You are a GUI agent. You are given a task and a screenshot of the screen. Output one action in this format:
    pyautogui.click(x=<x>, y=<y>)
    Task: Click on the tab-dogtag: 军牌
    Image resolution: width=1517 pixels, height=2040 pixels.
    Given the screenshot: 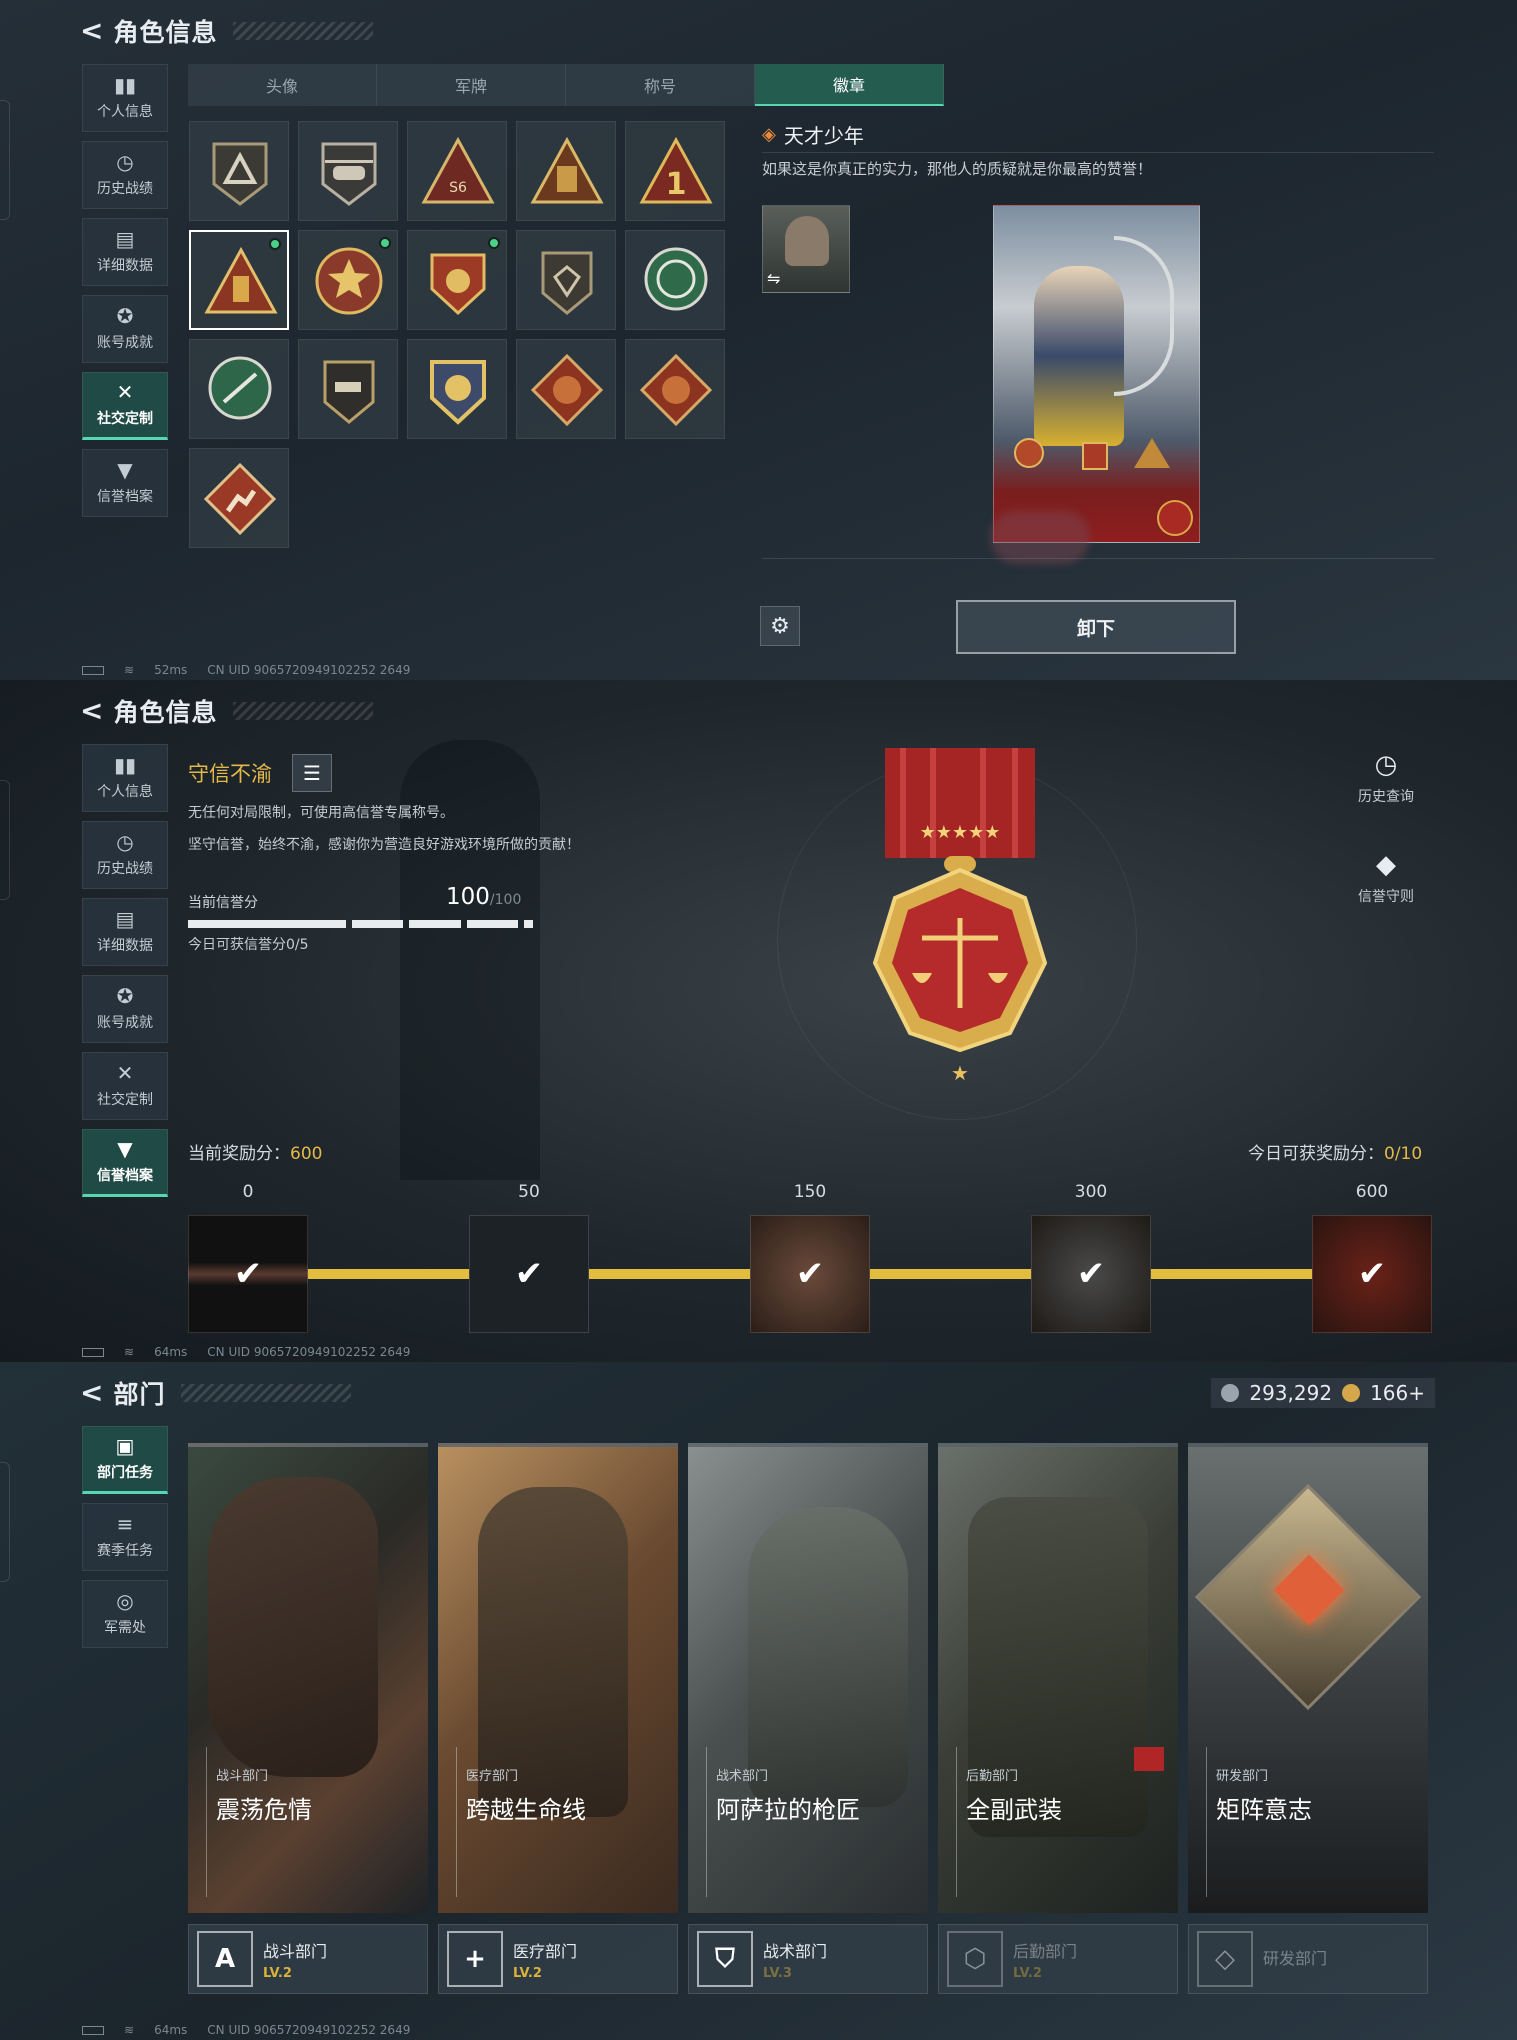 What is the action you would take?
    pyautogui.click(x=471, y=85)
    